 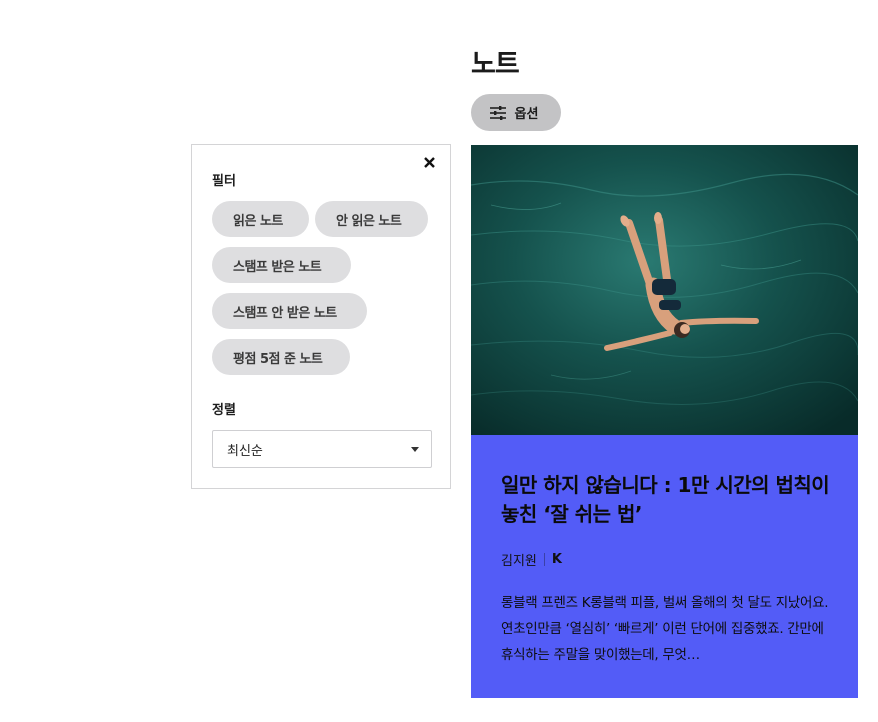 I want to click on sort-select: 최신순, so click(x=322, y=449).